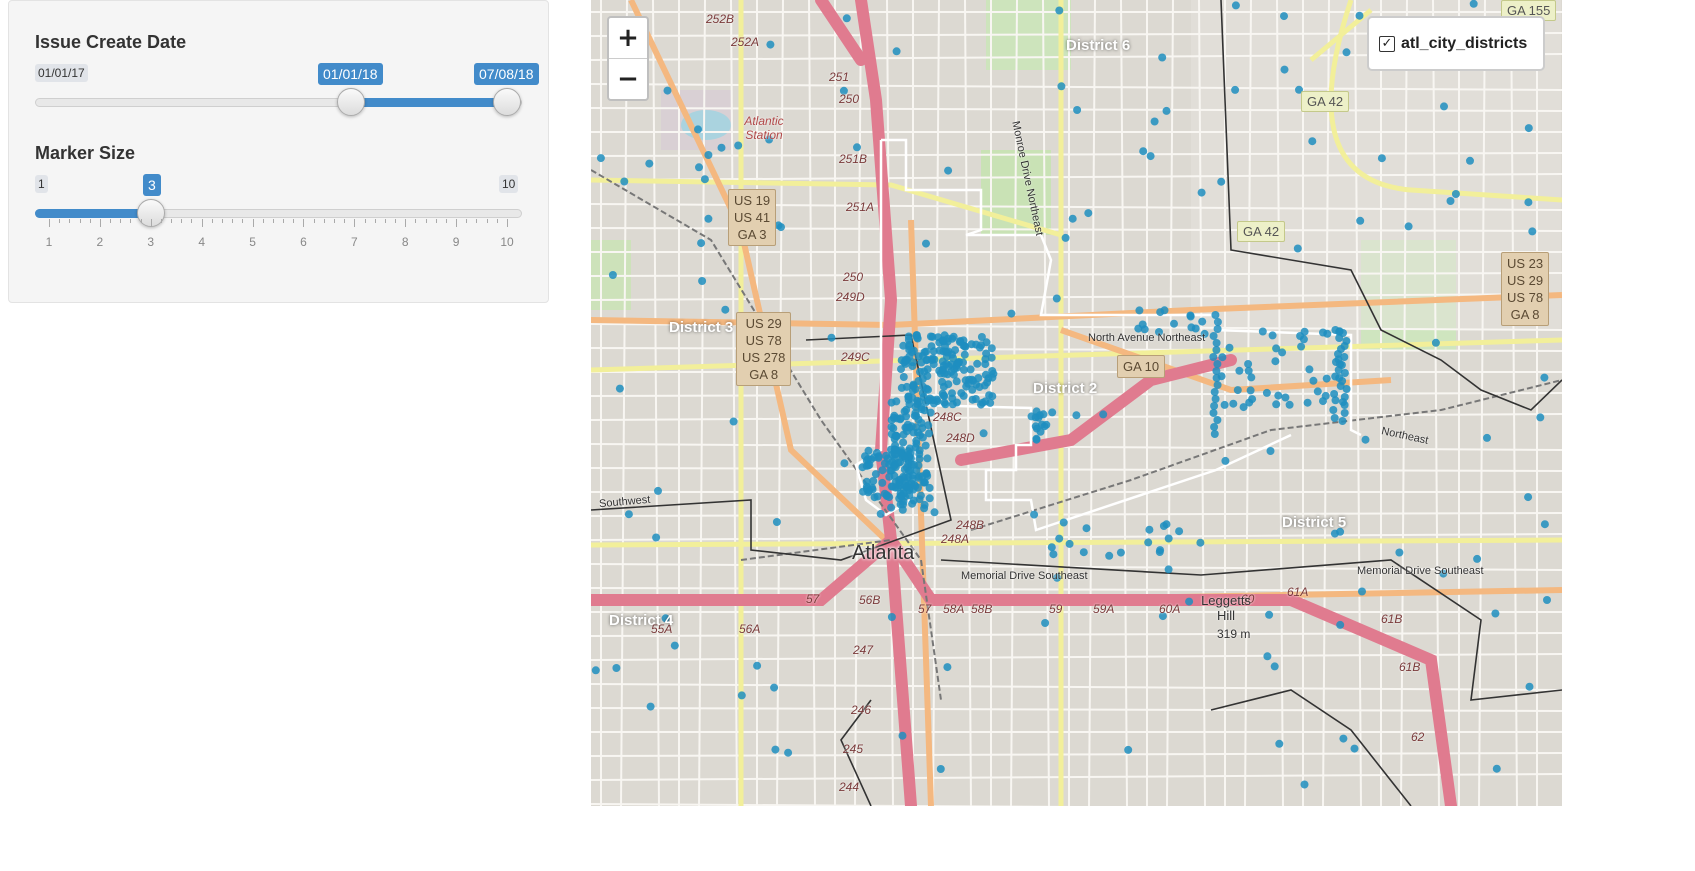  What do you see at coordinates (849, 787) in the screenshot?
I see `exit-number-label: 244` at bounding box center [849, 787].